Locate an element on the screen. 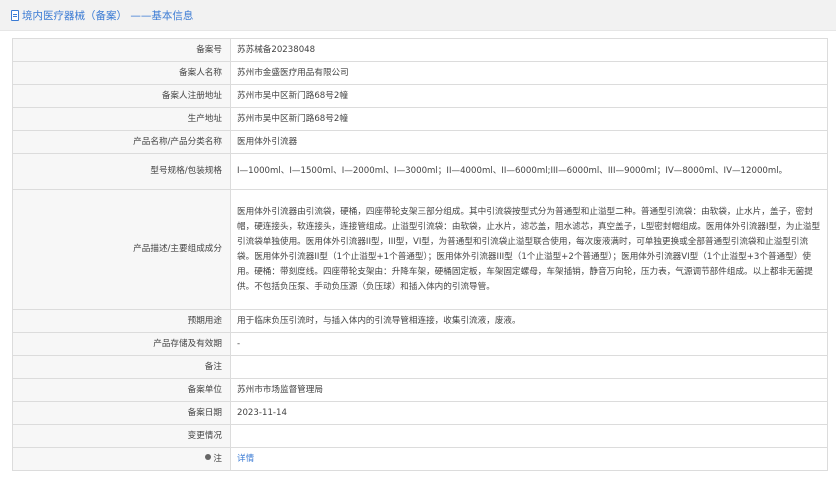  field-label: 型号规格/包装规格 is located at coordinates (121, 171).